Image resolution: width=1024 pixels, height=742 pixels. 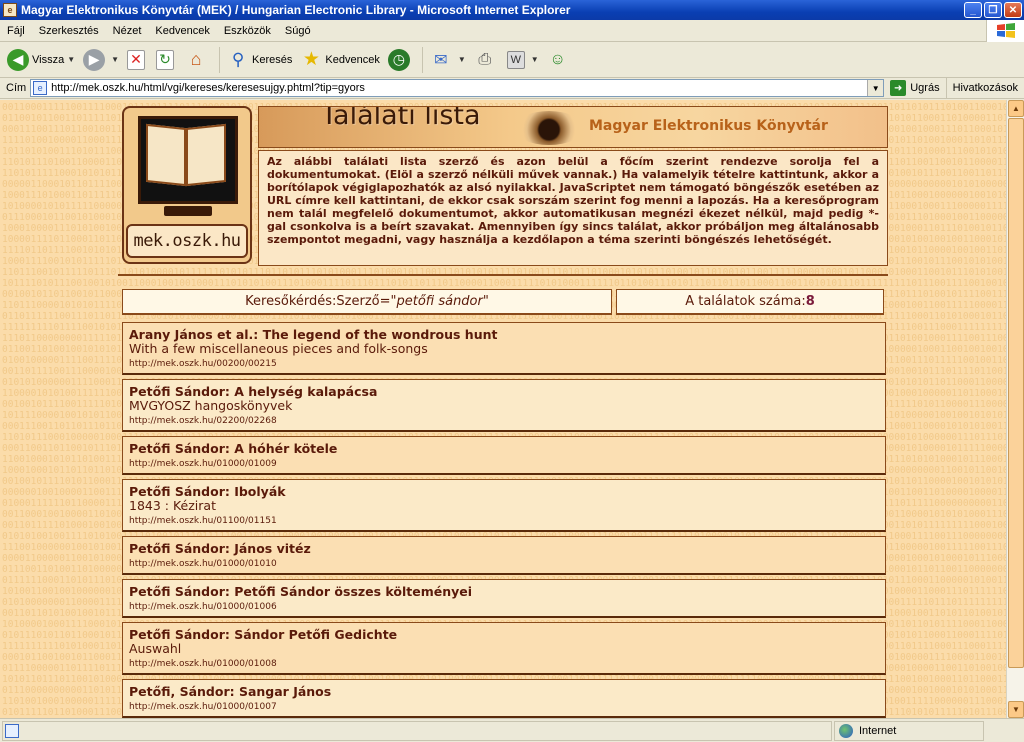 I want to click on minimize-button: _, so click(x=973, y=10).